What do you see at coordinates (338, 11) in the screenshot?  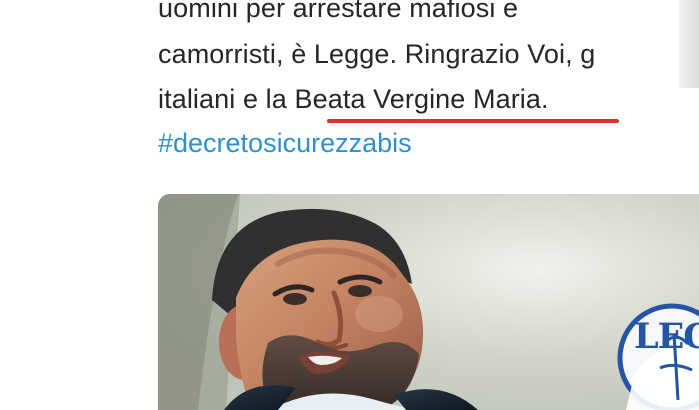 I see `tweet-text-line-1: uomini per arrestare mafiosi e` at bounding box center [338, 11].